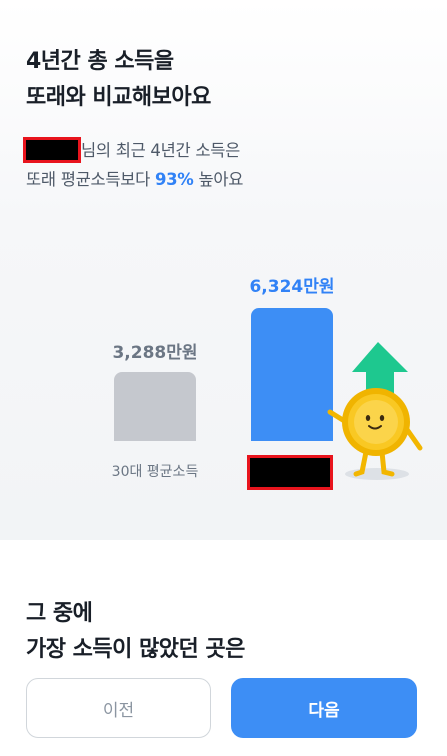 The image size is (447, 756). Describe the element at coordinates (292, 287) in the screenshot. I see `my-income-value: 6,324만원` at that location.